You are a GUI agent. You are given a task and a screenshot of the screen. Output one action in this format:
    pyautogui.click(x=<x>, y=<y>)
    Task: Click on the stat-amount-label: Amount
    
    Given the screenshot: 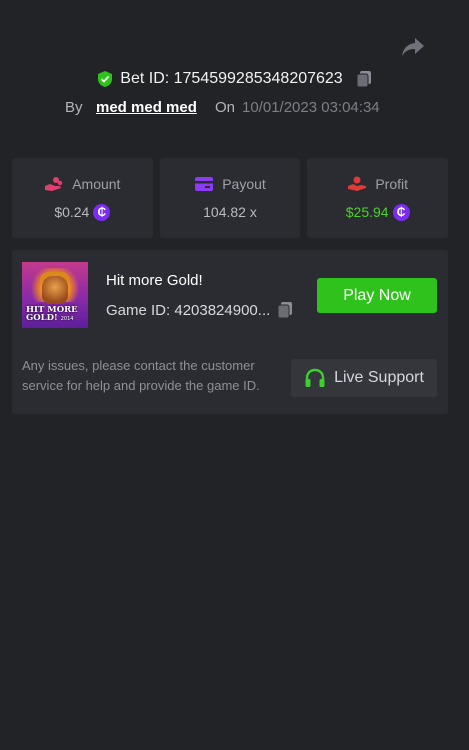 What is the action you would take?
    pyautogui.click(x=96, y=183)
    